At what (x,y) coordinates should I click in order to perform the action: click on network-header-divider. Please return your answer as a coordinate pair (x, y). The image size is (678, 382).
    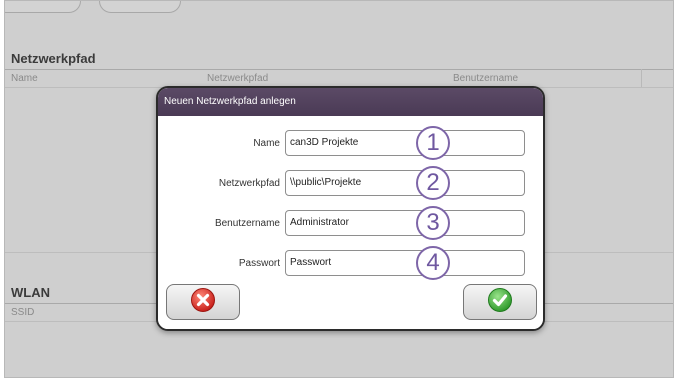
    Looking at the image, I should click on (339, 69).